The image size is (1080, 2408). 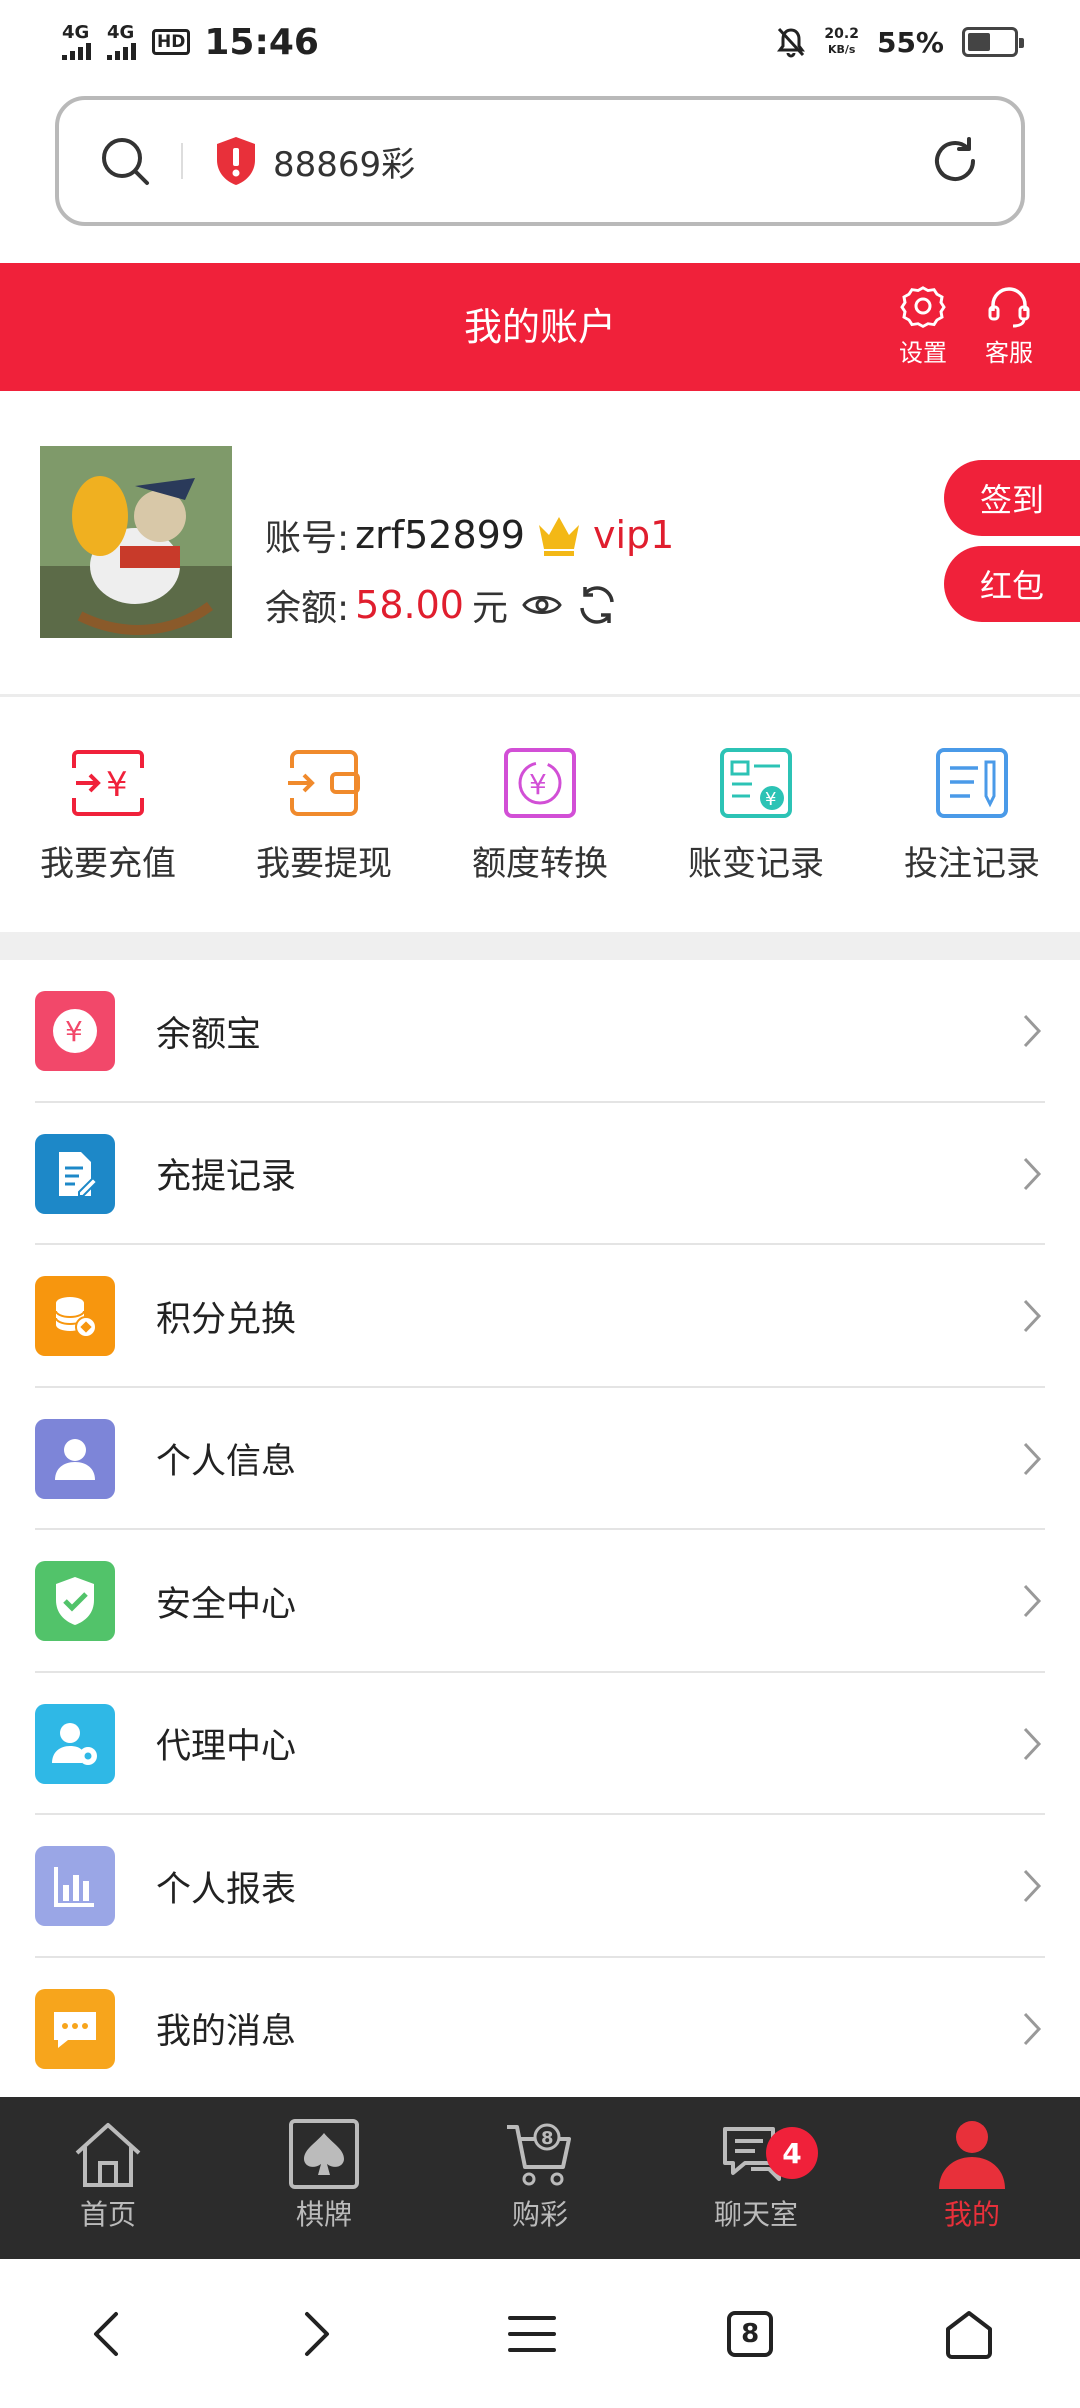 What do you see at coordinates (307, 538) in the screenshot?
I see `account-label: 账号:` at bounding box center [307, 538].